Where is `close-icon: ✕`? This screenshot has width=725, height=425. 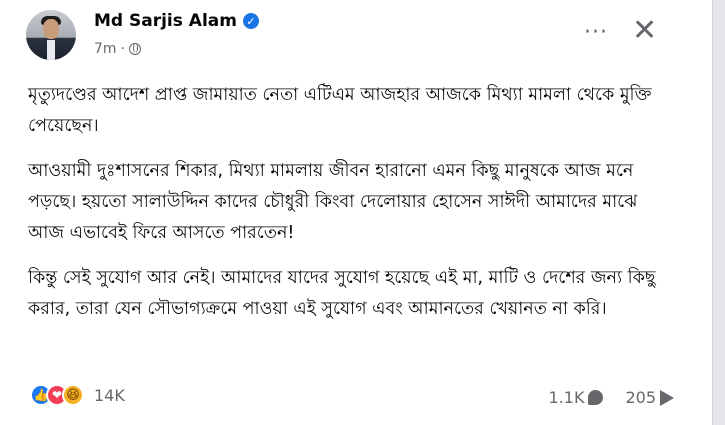 close-icon: ✕ is located at coordinates (644, 31).